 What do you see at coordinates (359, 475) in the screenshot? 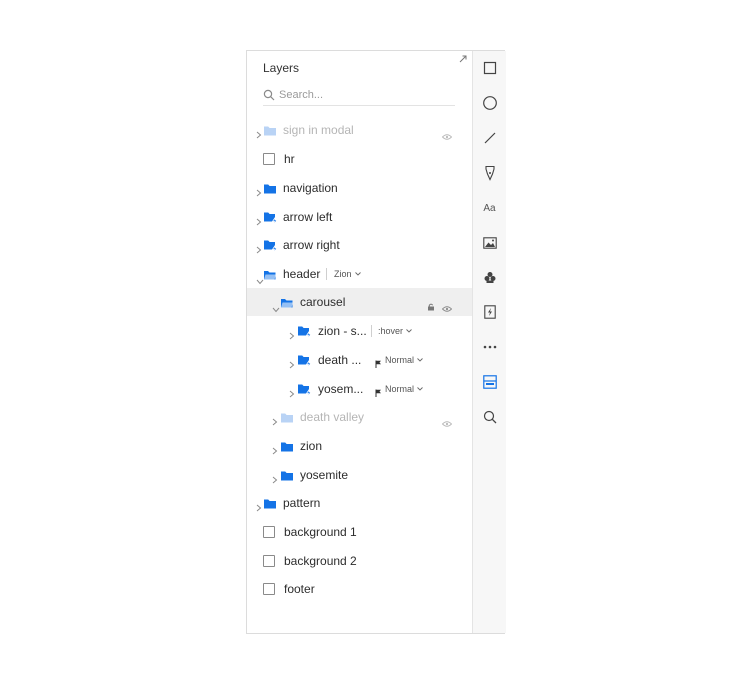
I see `layer-row: yosemite` at bounding box center [359, 475].